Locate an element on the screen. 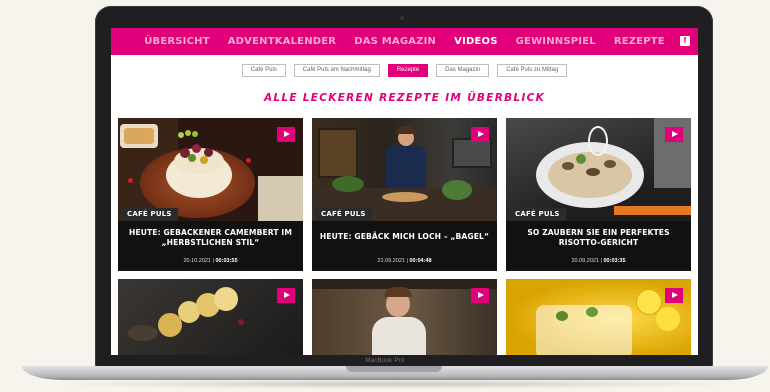 The image size is (770, 392). facebook-icon: f is located at coordinates (685, 41).